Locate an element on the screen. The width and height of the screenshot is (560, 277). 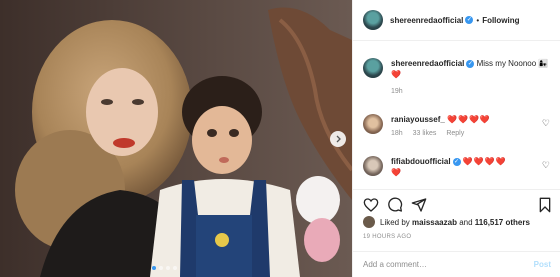
caption-avatar is located at coordinates (373, 68).